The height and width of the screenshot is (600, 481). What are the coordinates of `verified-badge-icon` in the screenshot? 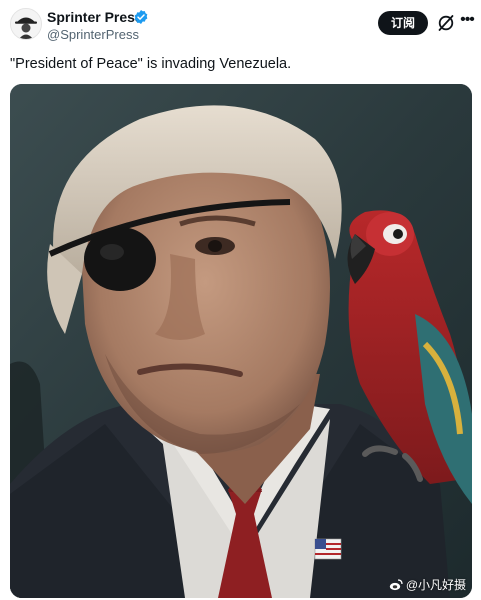 It's located at (141, 17).